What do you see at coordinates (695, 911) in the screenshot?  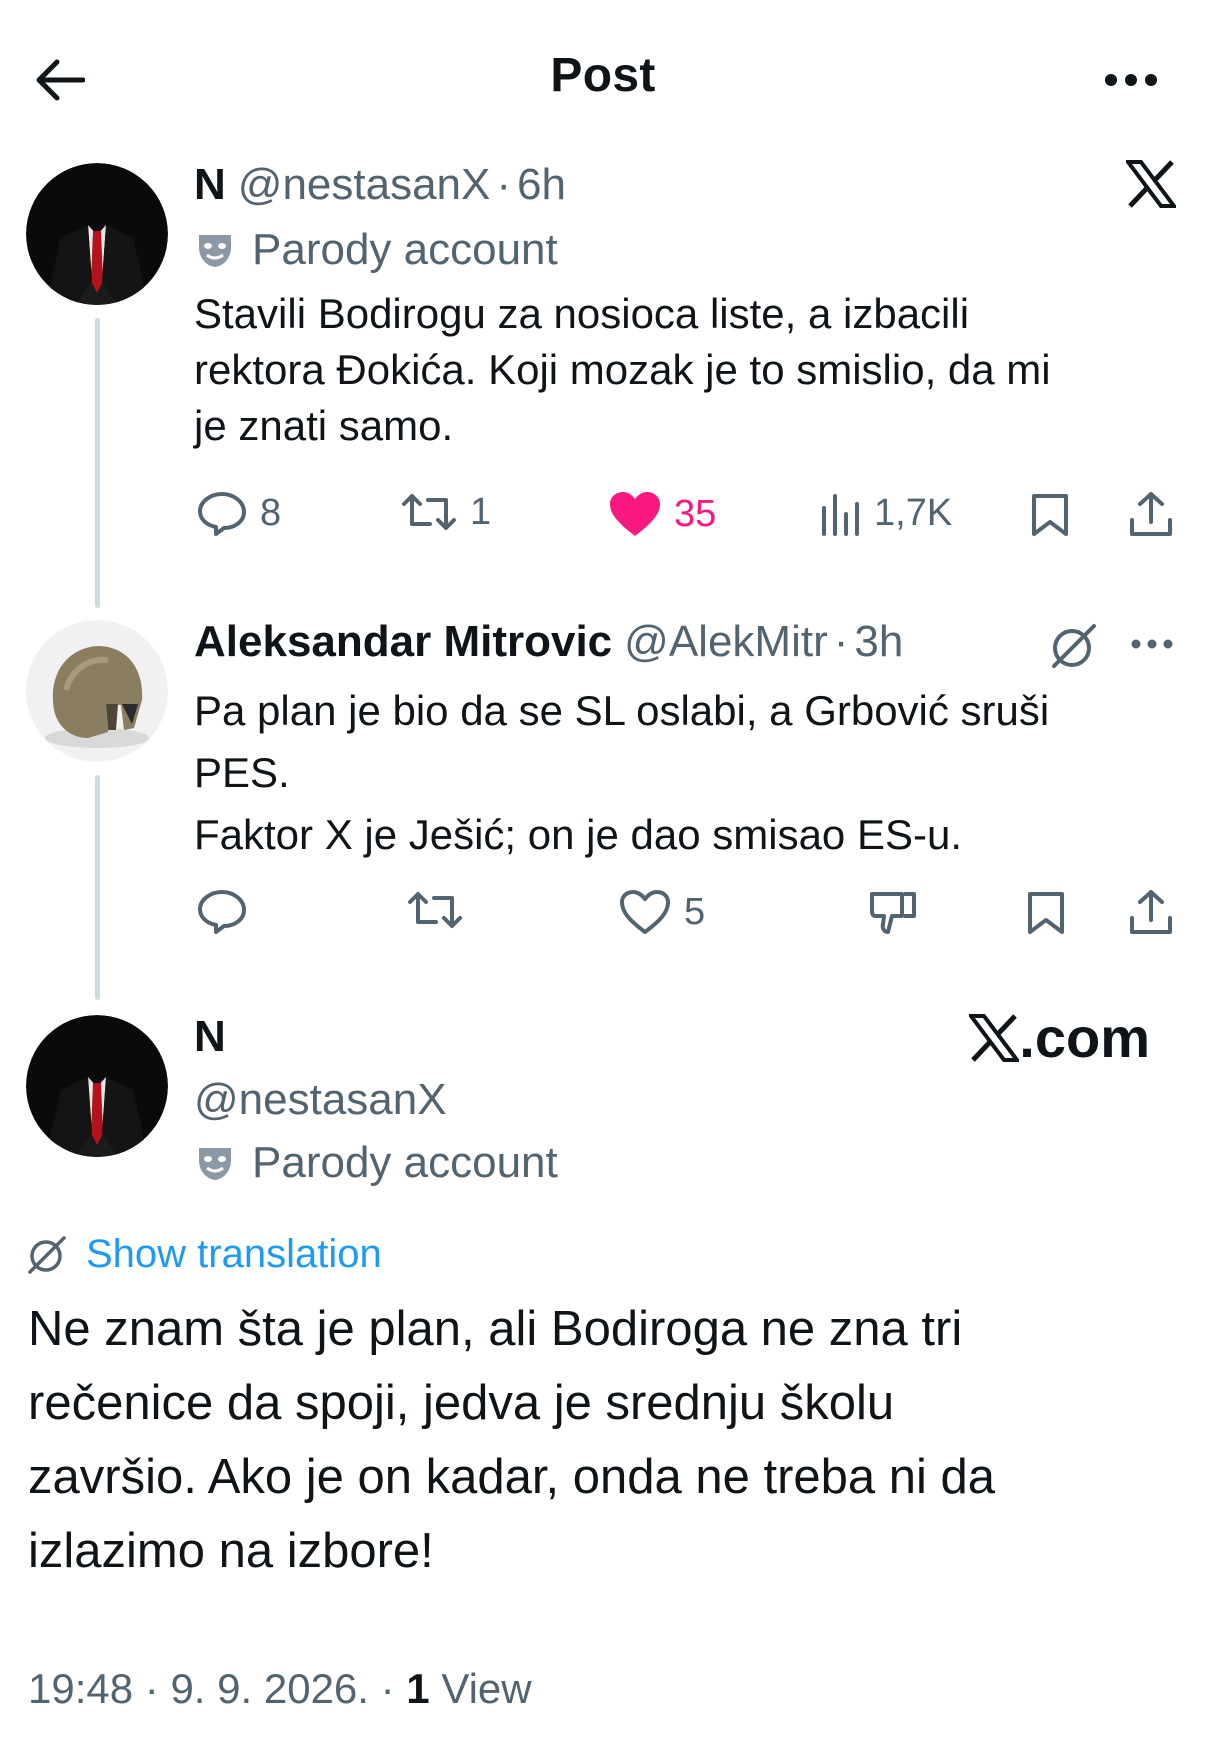 I see `like-count: 5` at bounding box center [695, 911].